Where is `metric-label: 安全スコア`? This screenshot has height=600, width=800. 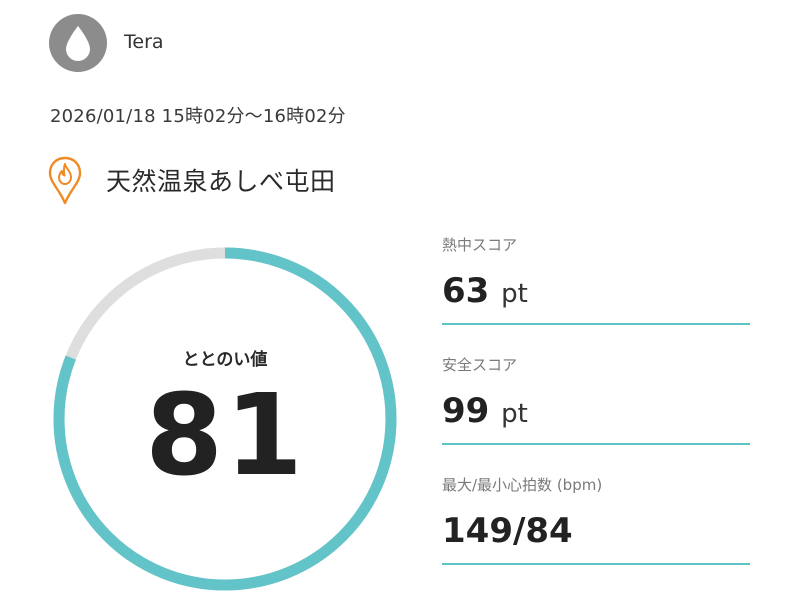
metric-label: 安全スコア is located at coordinates (480, 365).